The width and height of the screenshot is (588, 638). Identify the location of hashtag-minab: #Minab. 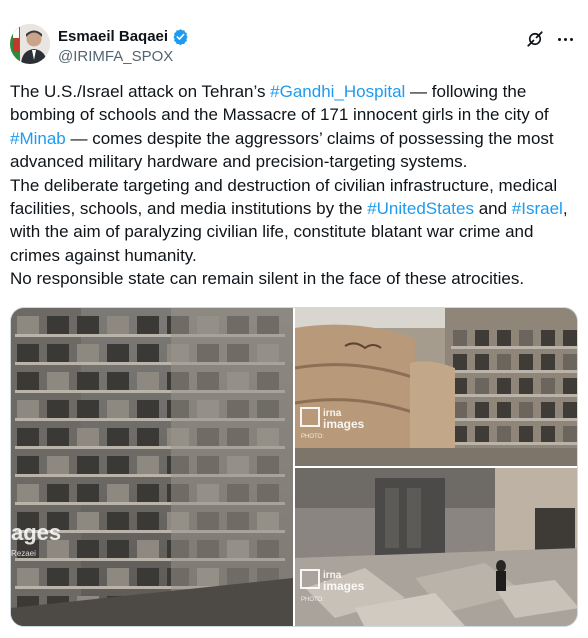
(38, 138).